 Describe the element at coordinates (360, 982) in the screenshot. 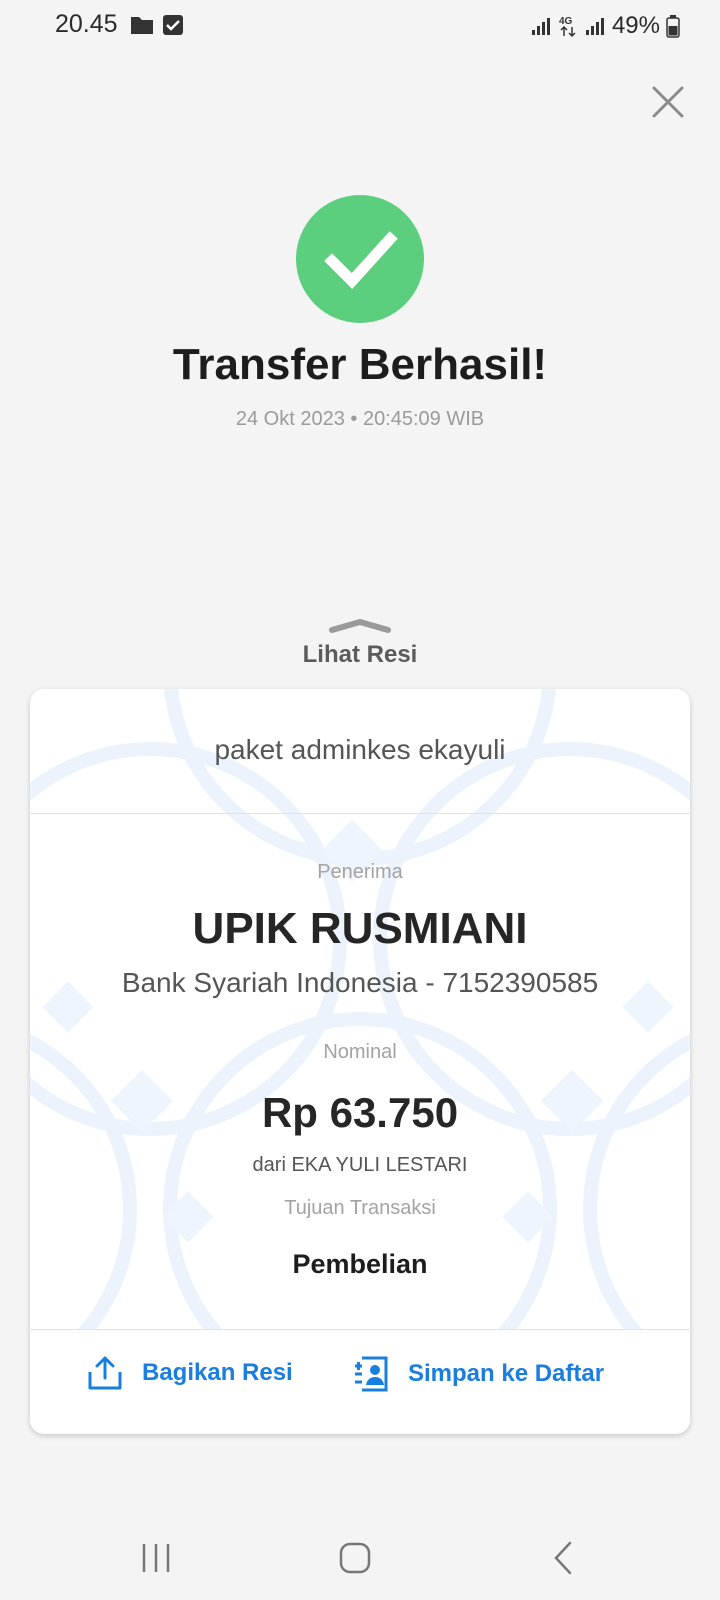

I see `recipient-bank-account: Bank Syariah Indonesia - 7152390585` at that location.